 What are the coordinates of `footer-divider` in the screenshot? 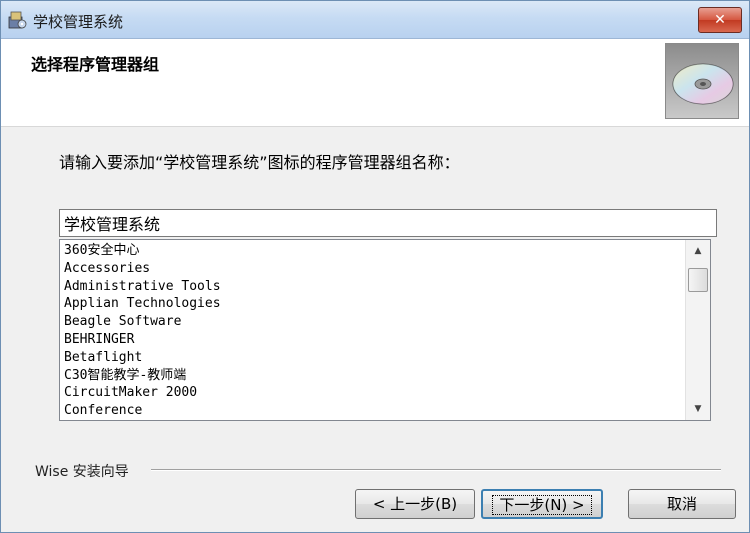 It's located at (436, 470).